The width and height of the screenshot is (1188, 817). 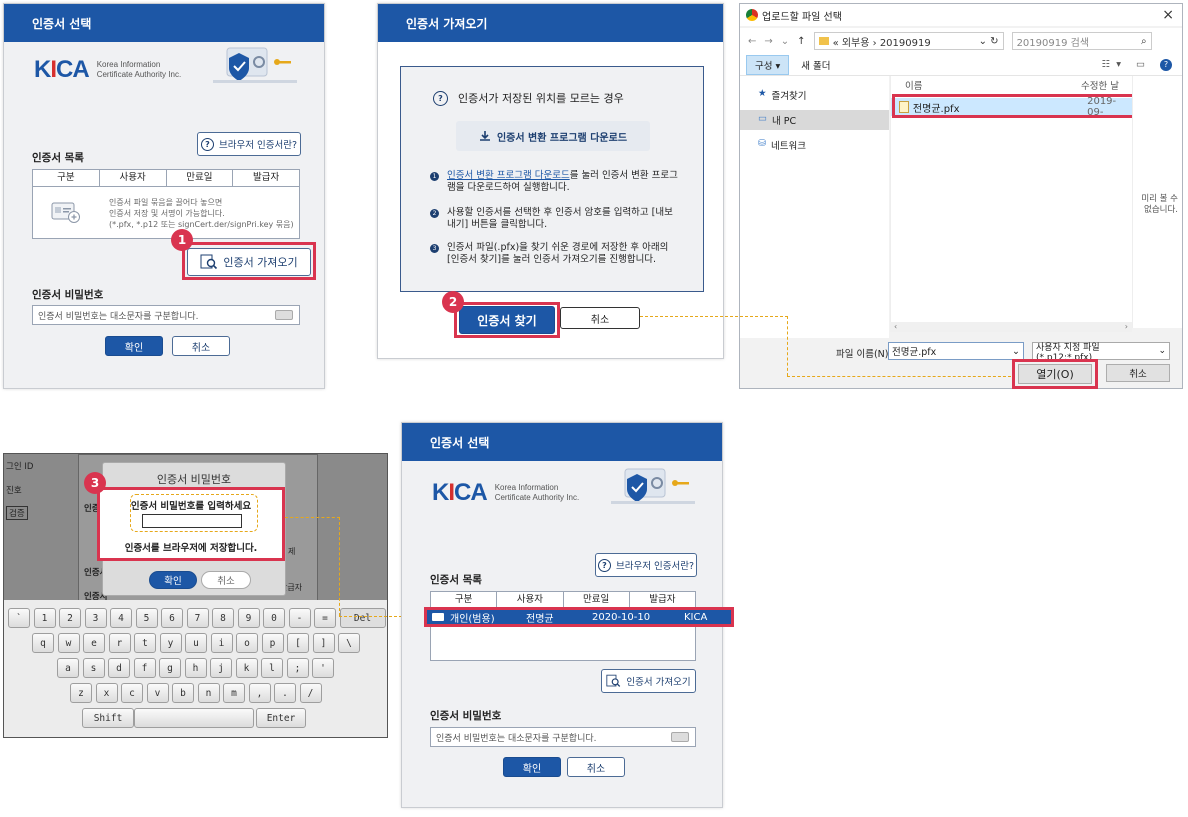 I want to click on key-row1-6: 6, so click(x=172, y=618).